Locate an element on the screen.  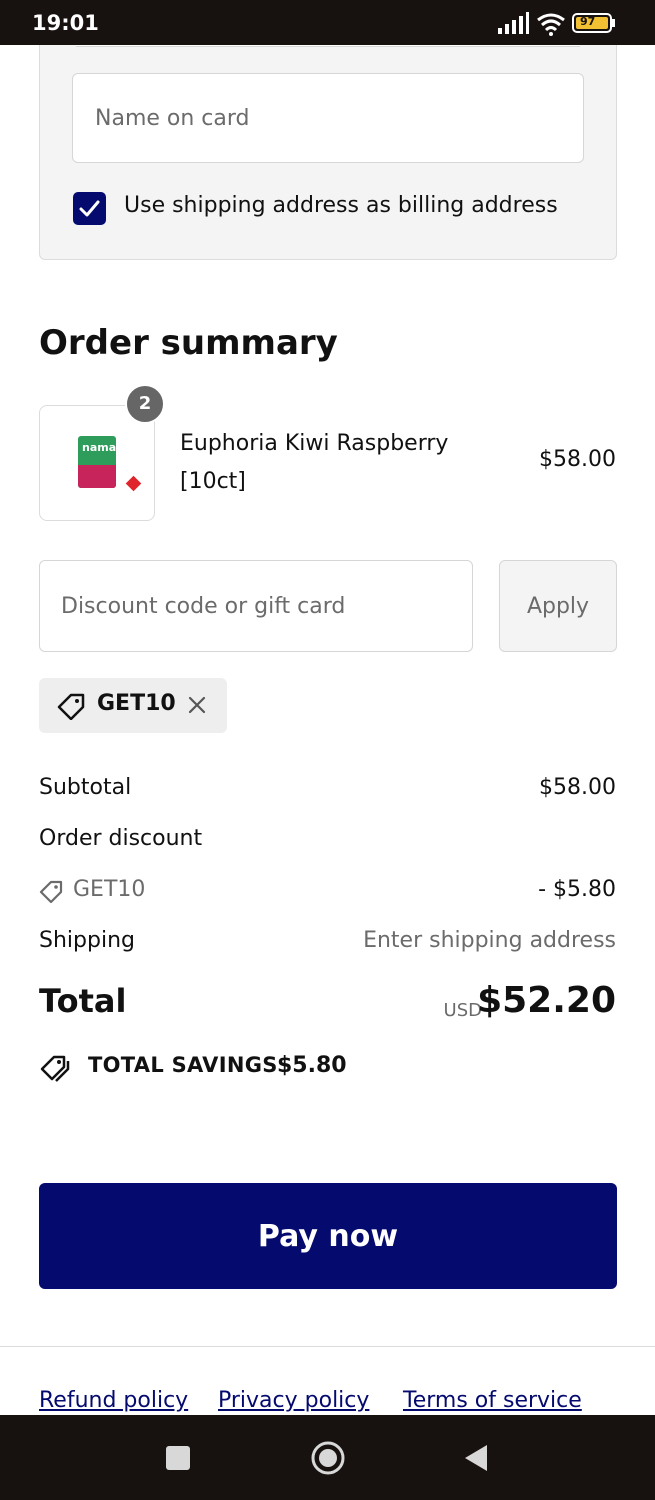
footer-divider is located at coordinates (327, 1346).